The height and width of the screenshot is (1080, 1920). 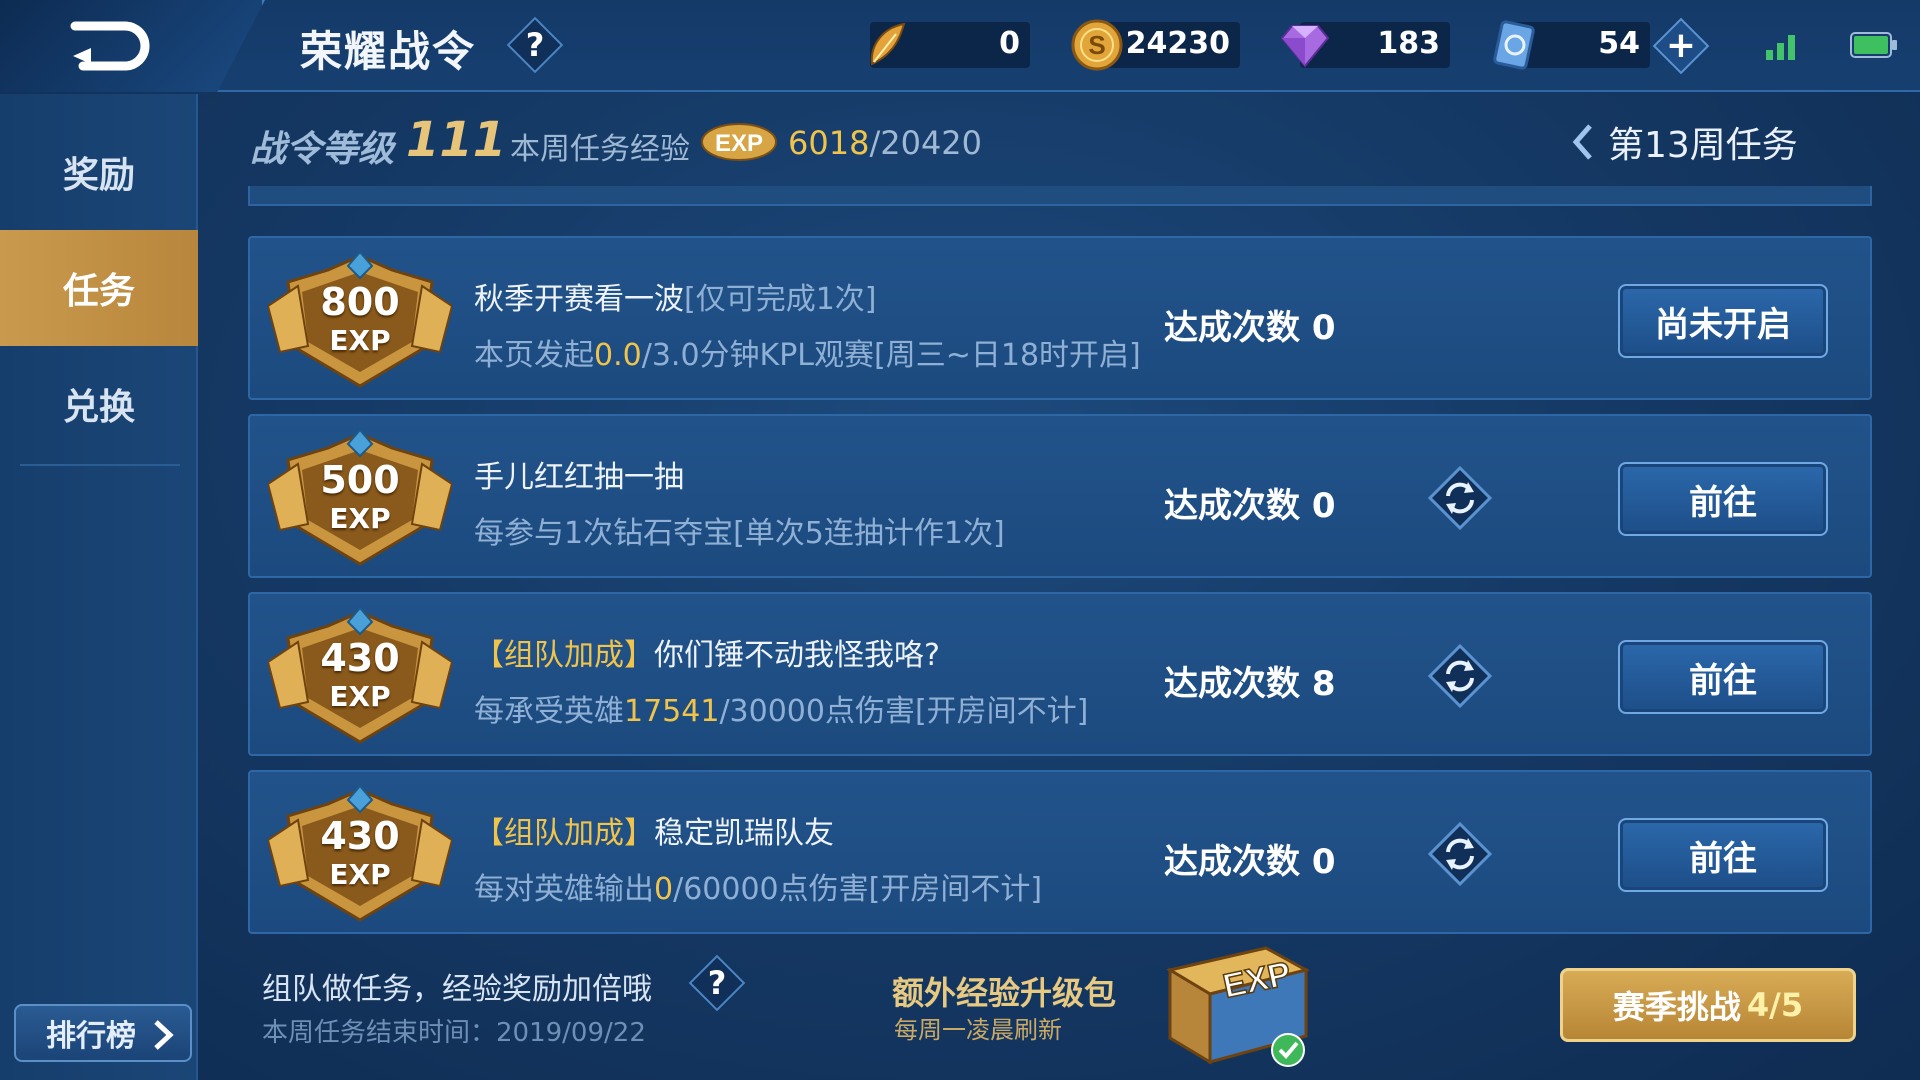 What do you see at coordinates (1676, 1007) in the screenshot?
I see `season-challenge-label: 赛季挑战` at bounding box center [1676, 1007].